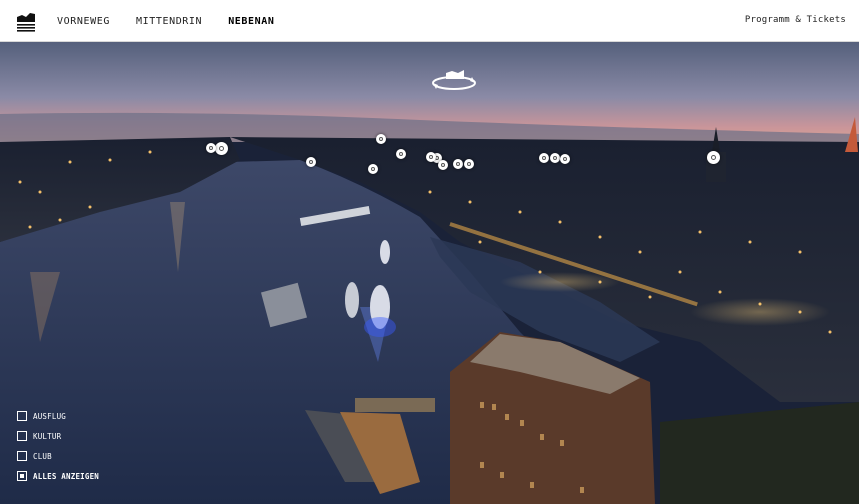 Image resolution: width=859 pixels, height=504 pixels. I want to click on filter-club: CLUB, so click(58, 456).